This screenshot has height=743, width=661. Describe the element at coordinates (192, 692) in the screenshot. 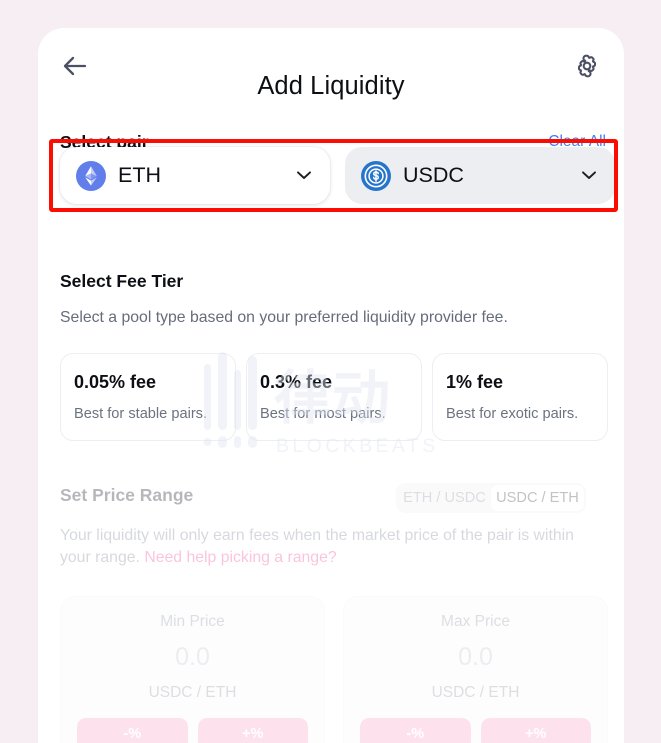

I see `min-price-unit: USDC / ETH` at that location.